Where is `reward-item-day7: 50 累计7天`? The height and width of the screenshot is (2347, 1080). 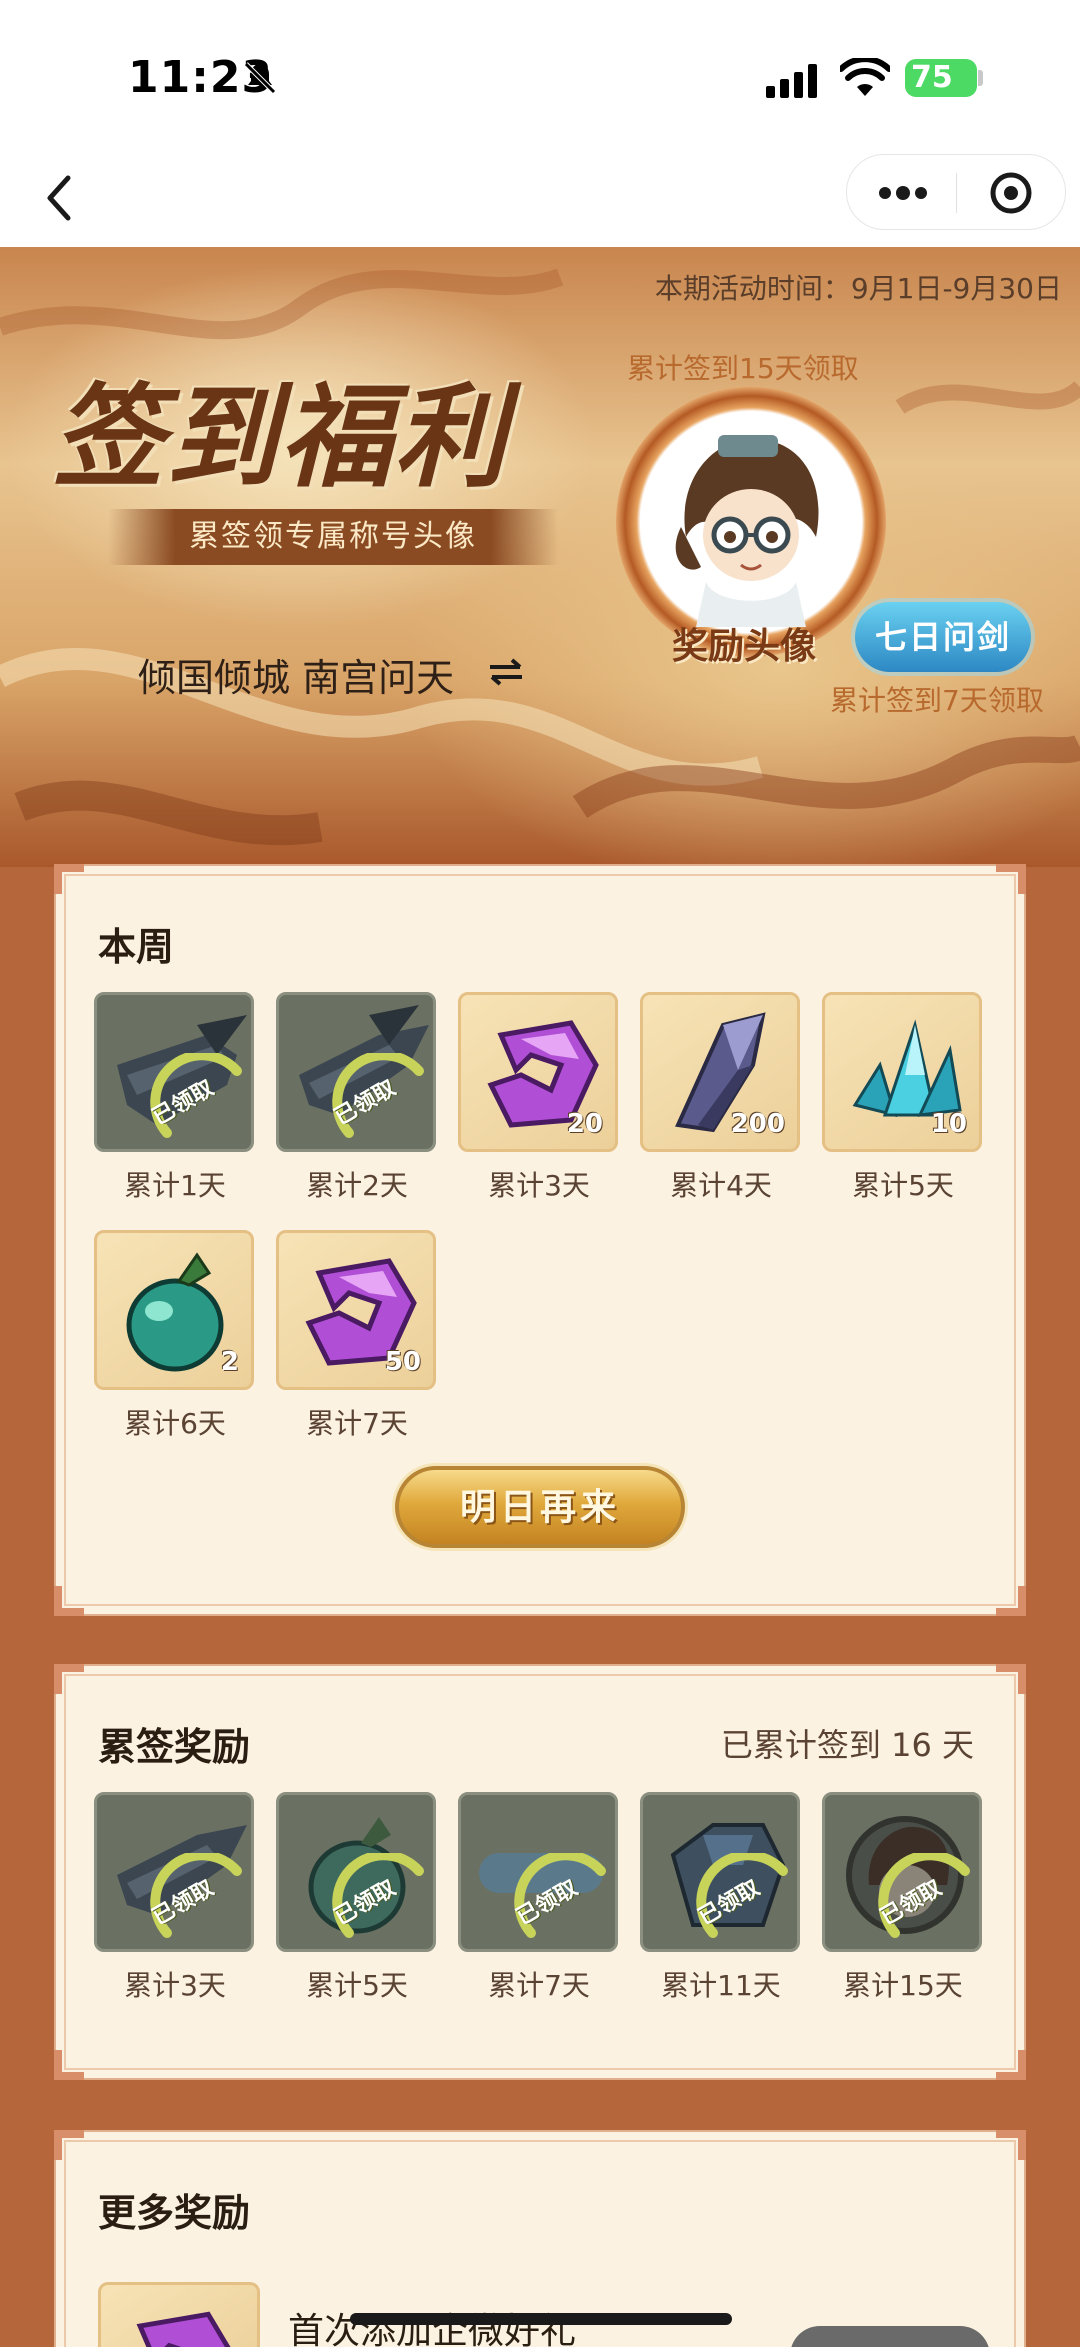
reward-item-day7: 50 累计7天 is located at coordinates (357, 1336).